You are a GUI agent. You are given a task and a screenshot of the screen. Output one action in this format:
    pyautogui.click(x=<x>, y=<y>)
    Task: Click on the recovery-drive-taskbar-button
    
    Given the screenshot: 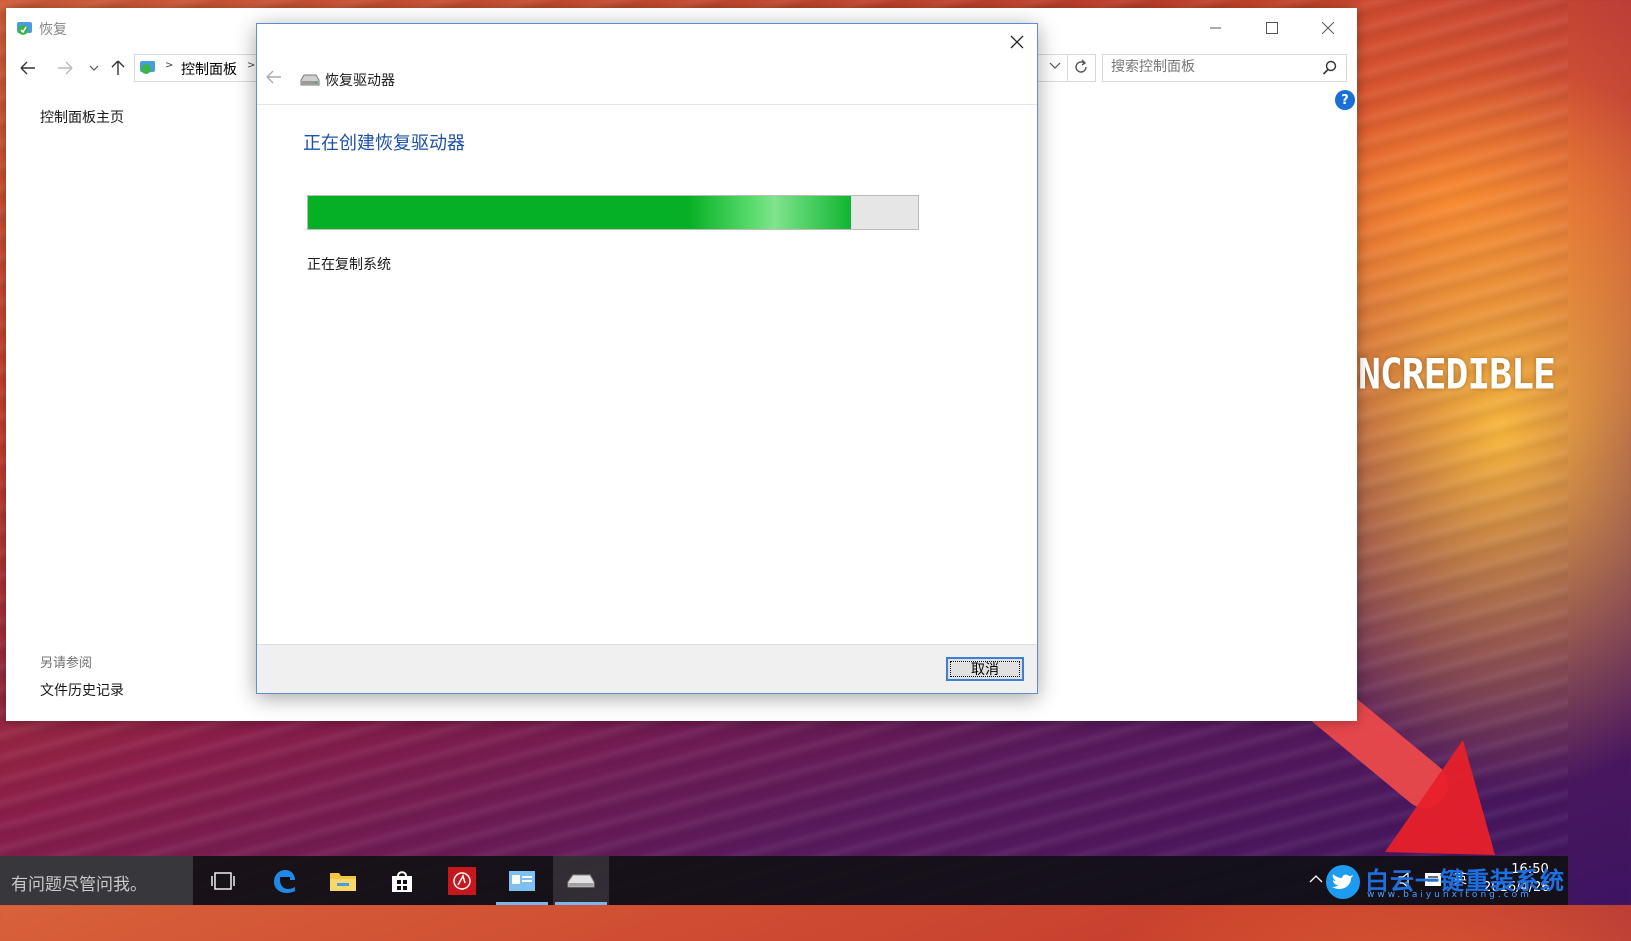 What is the action you would take?
    pyautogui.click(x=581, y=880)
    